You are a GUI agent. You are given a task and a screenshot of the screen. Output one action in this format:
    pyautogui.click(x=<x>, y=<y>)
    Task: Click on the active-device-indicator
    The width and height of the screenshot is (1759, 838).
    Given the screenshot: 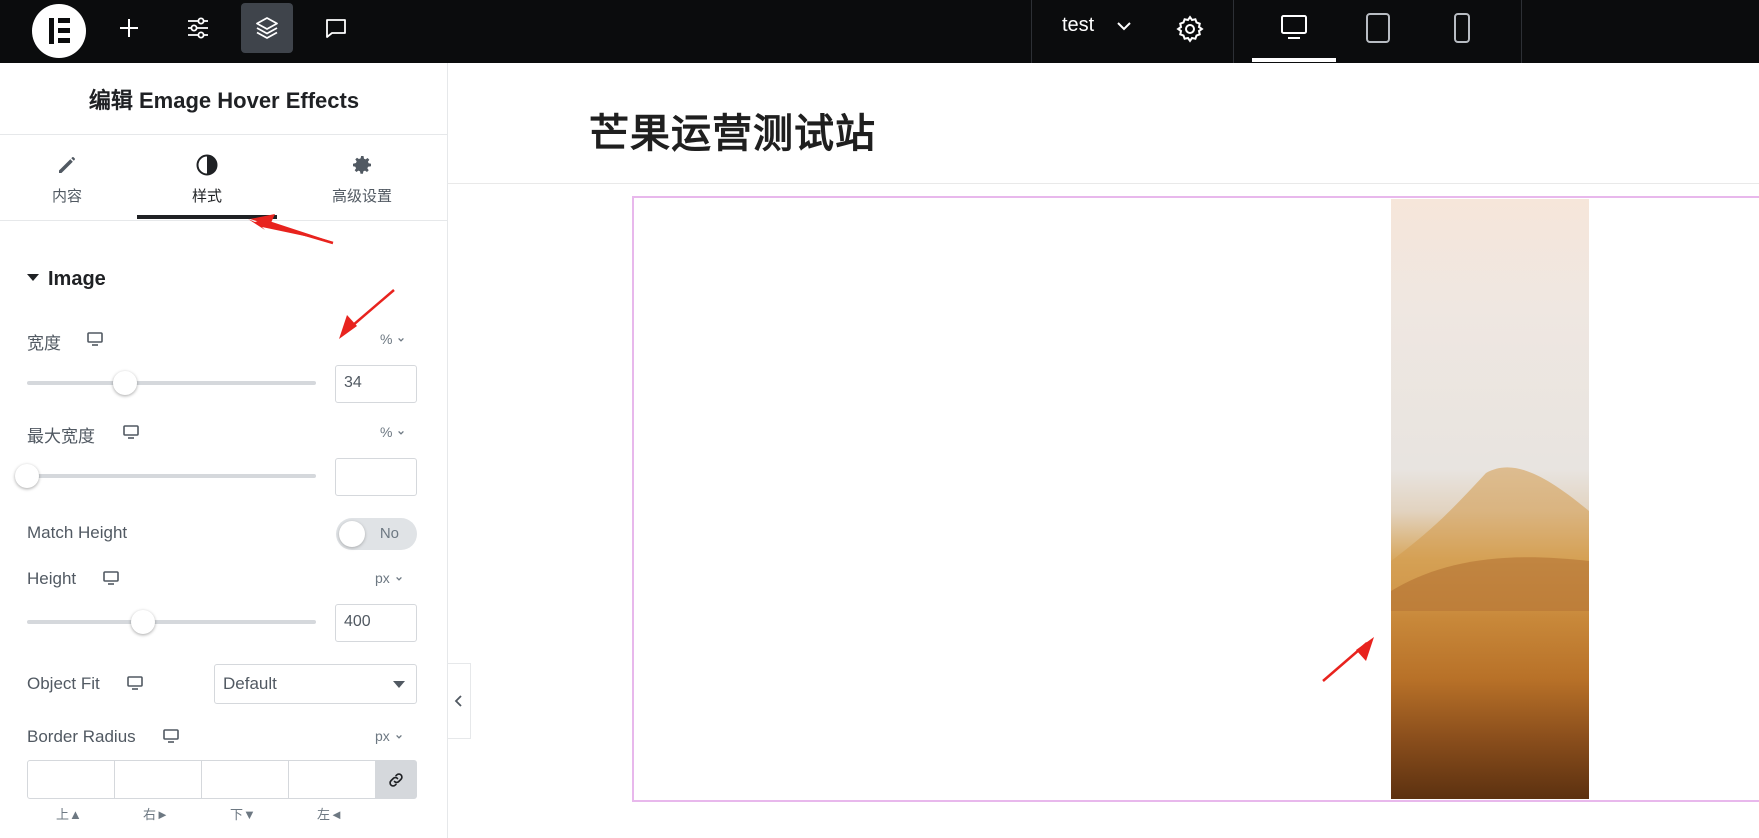 What is the action you would take?
    pyautogui.click(x=1294, y=60)
    